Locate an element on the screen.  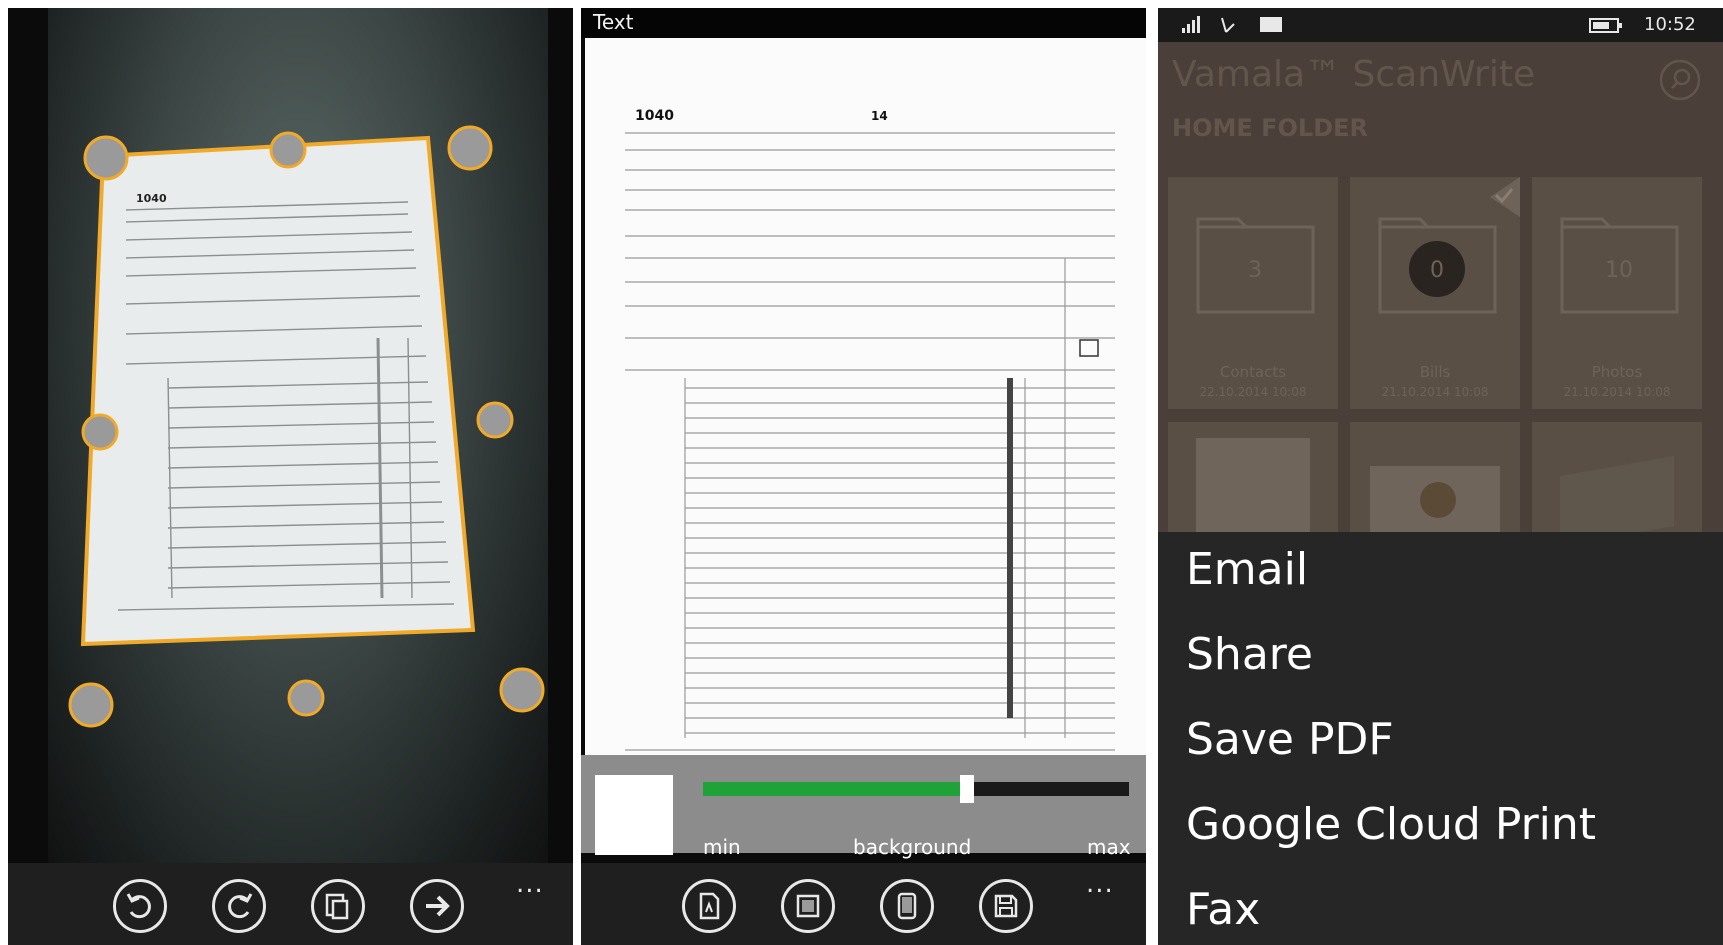
mode-title: Text is located at coordinates (613, 22).